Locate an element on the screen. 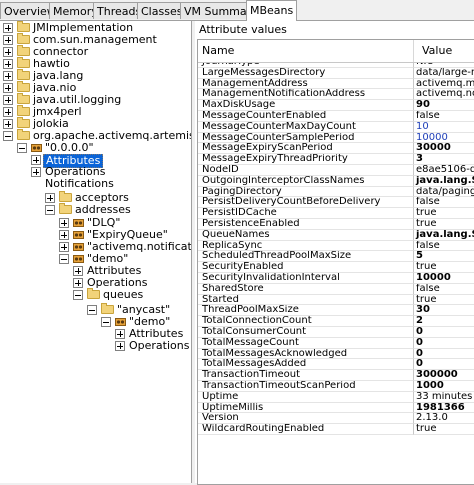 The width and height of the screenshot is (474, 485). table-row: UptimeMillis 1981366 is located at coordinates (336, 408).